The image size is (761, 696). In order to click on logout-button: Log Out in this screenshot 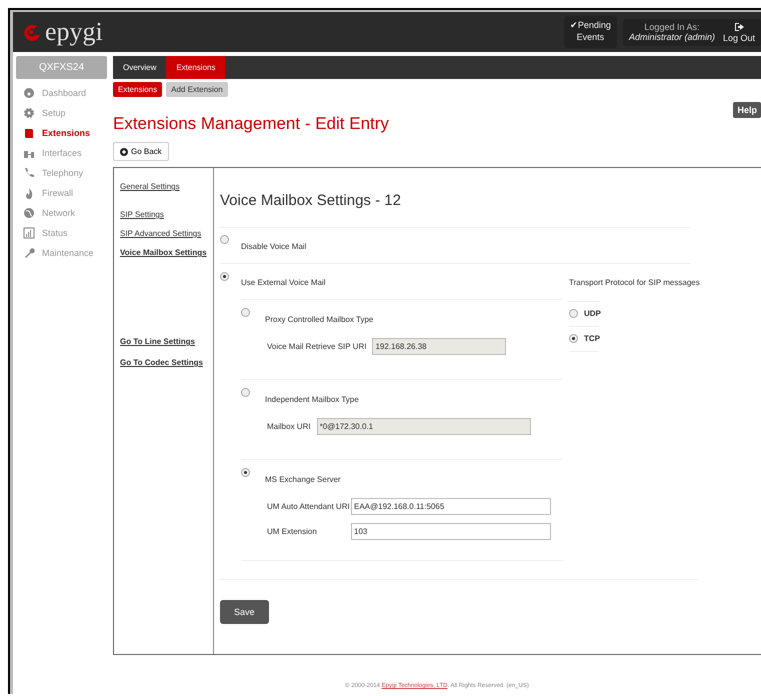, I will do `click(738, 32)`.